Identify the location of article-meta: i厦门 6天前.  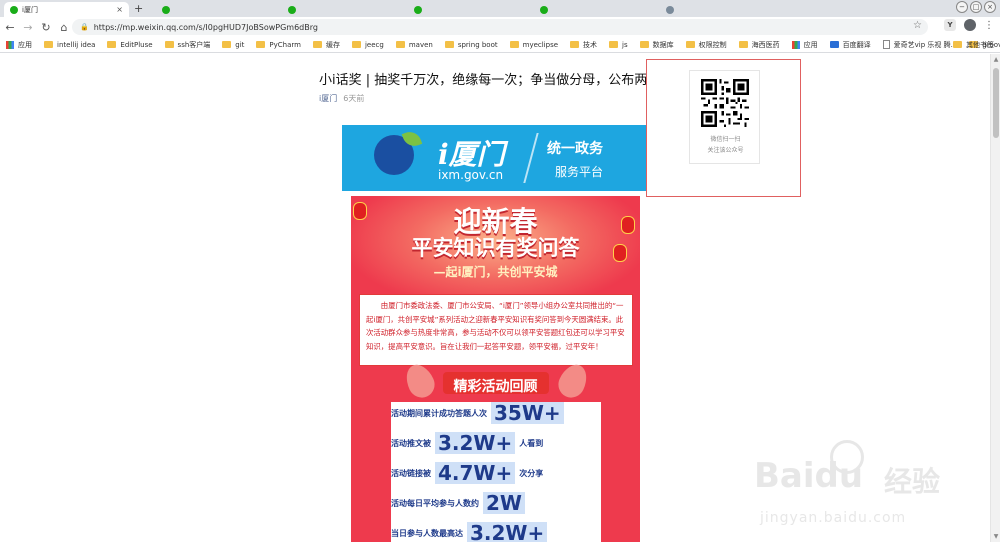
(341, 98).